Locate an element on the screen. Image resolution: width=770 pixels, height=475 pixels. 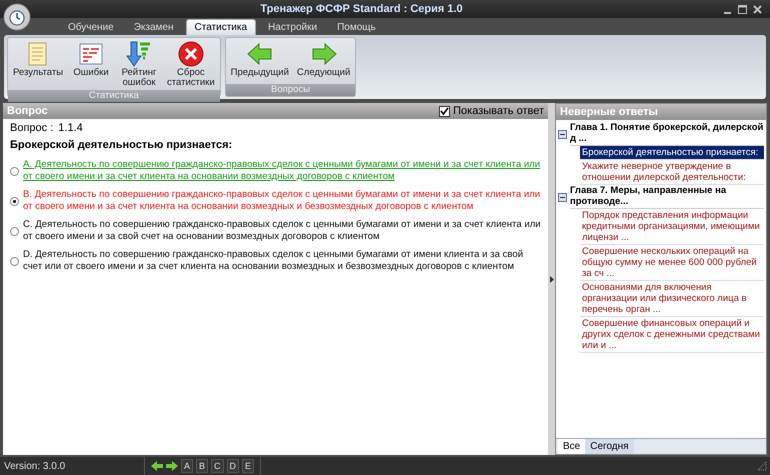
forward-arrow-icon is located at coordinates (172, 466).